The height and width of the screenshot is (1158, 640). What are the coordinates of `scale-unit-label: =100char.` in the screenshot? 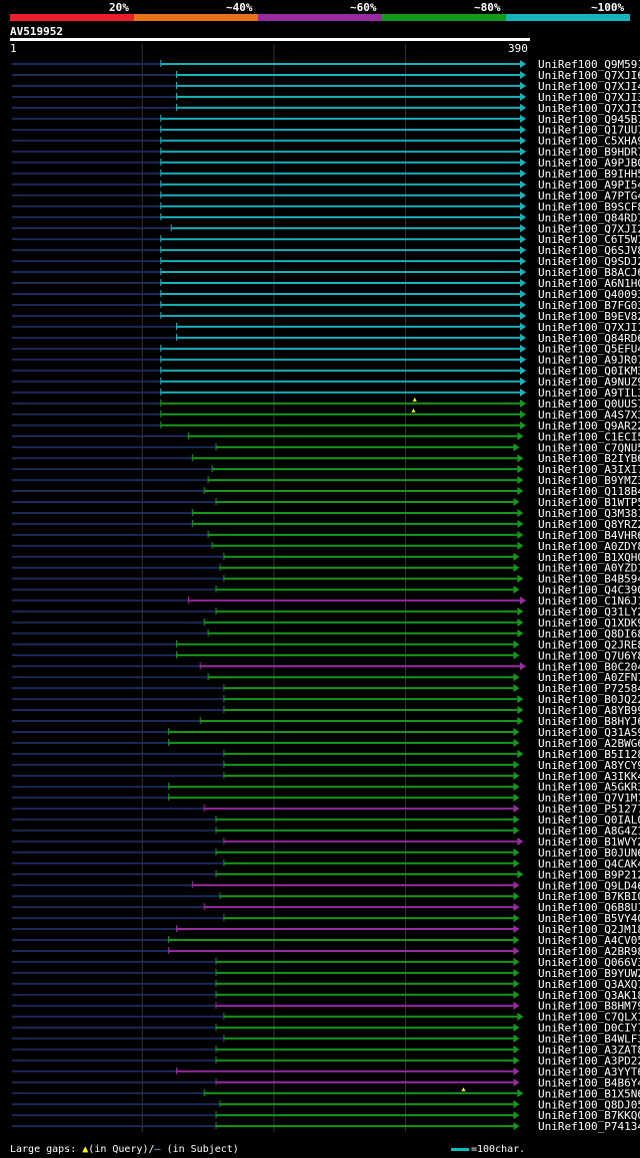 It's located at (498, 1149).